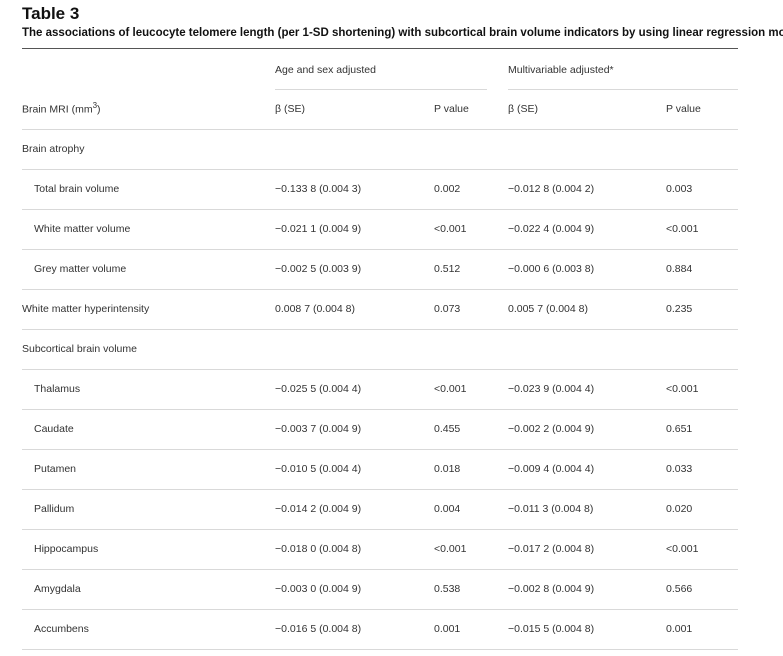  I want to click on p-age-sex-cell: 0.001, so click(447, 629).